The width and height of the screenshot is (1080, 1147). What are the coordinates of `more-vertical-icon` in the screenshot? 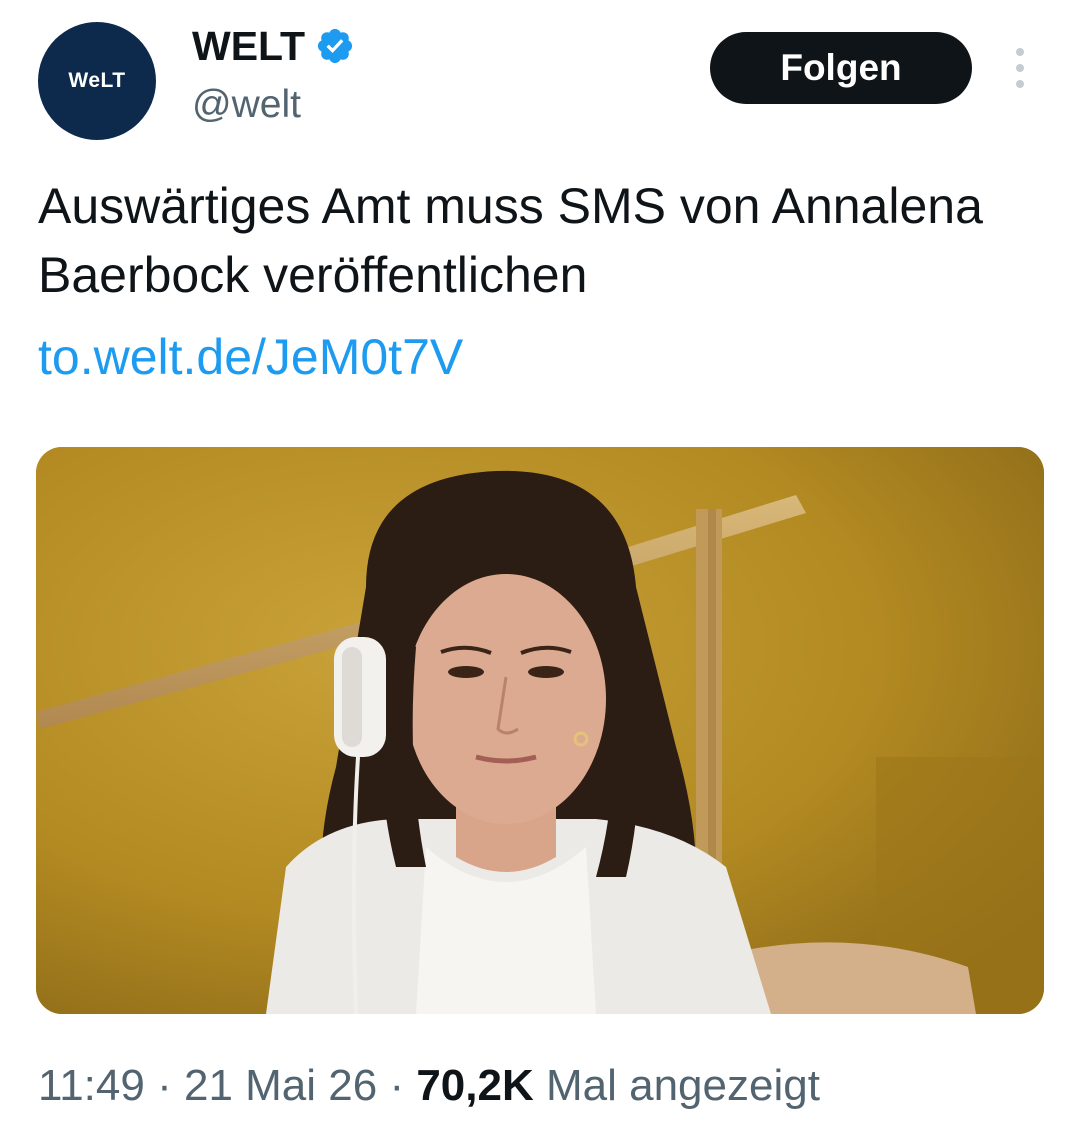 It's located at (1020, 68).